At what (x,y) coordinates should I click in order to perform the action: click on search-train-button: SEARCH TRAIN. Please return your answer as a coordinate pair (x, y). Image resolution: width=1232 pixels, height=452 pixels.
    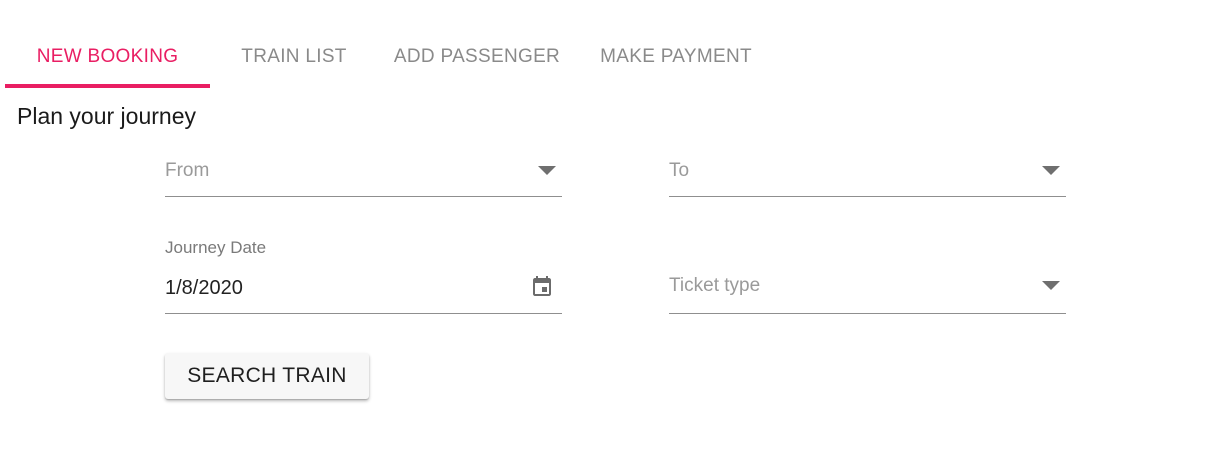
    Looking at the image, I should click on (267, 376).